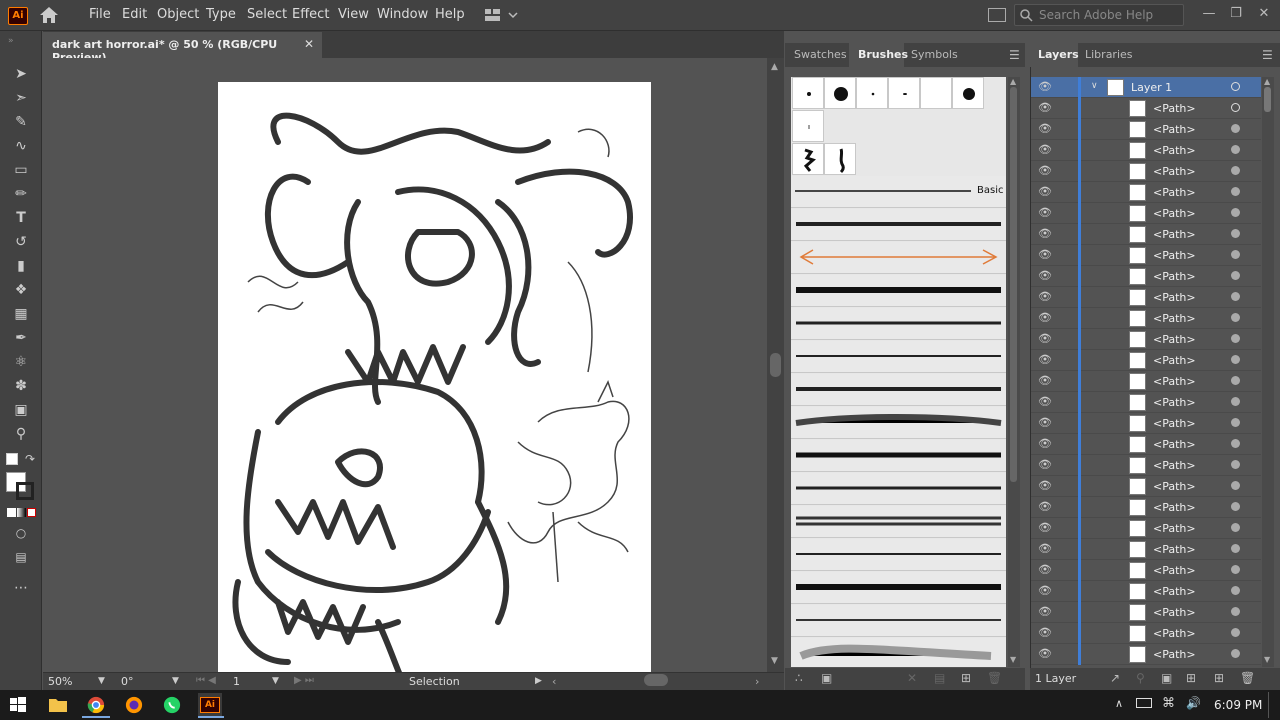 The width and height of the screenshot is (1280, 720). I want to click on horizontal-scroll-thumb, so click(656, 680).